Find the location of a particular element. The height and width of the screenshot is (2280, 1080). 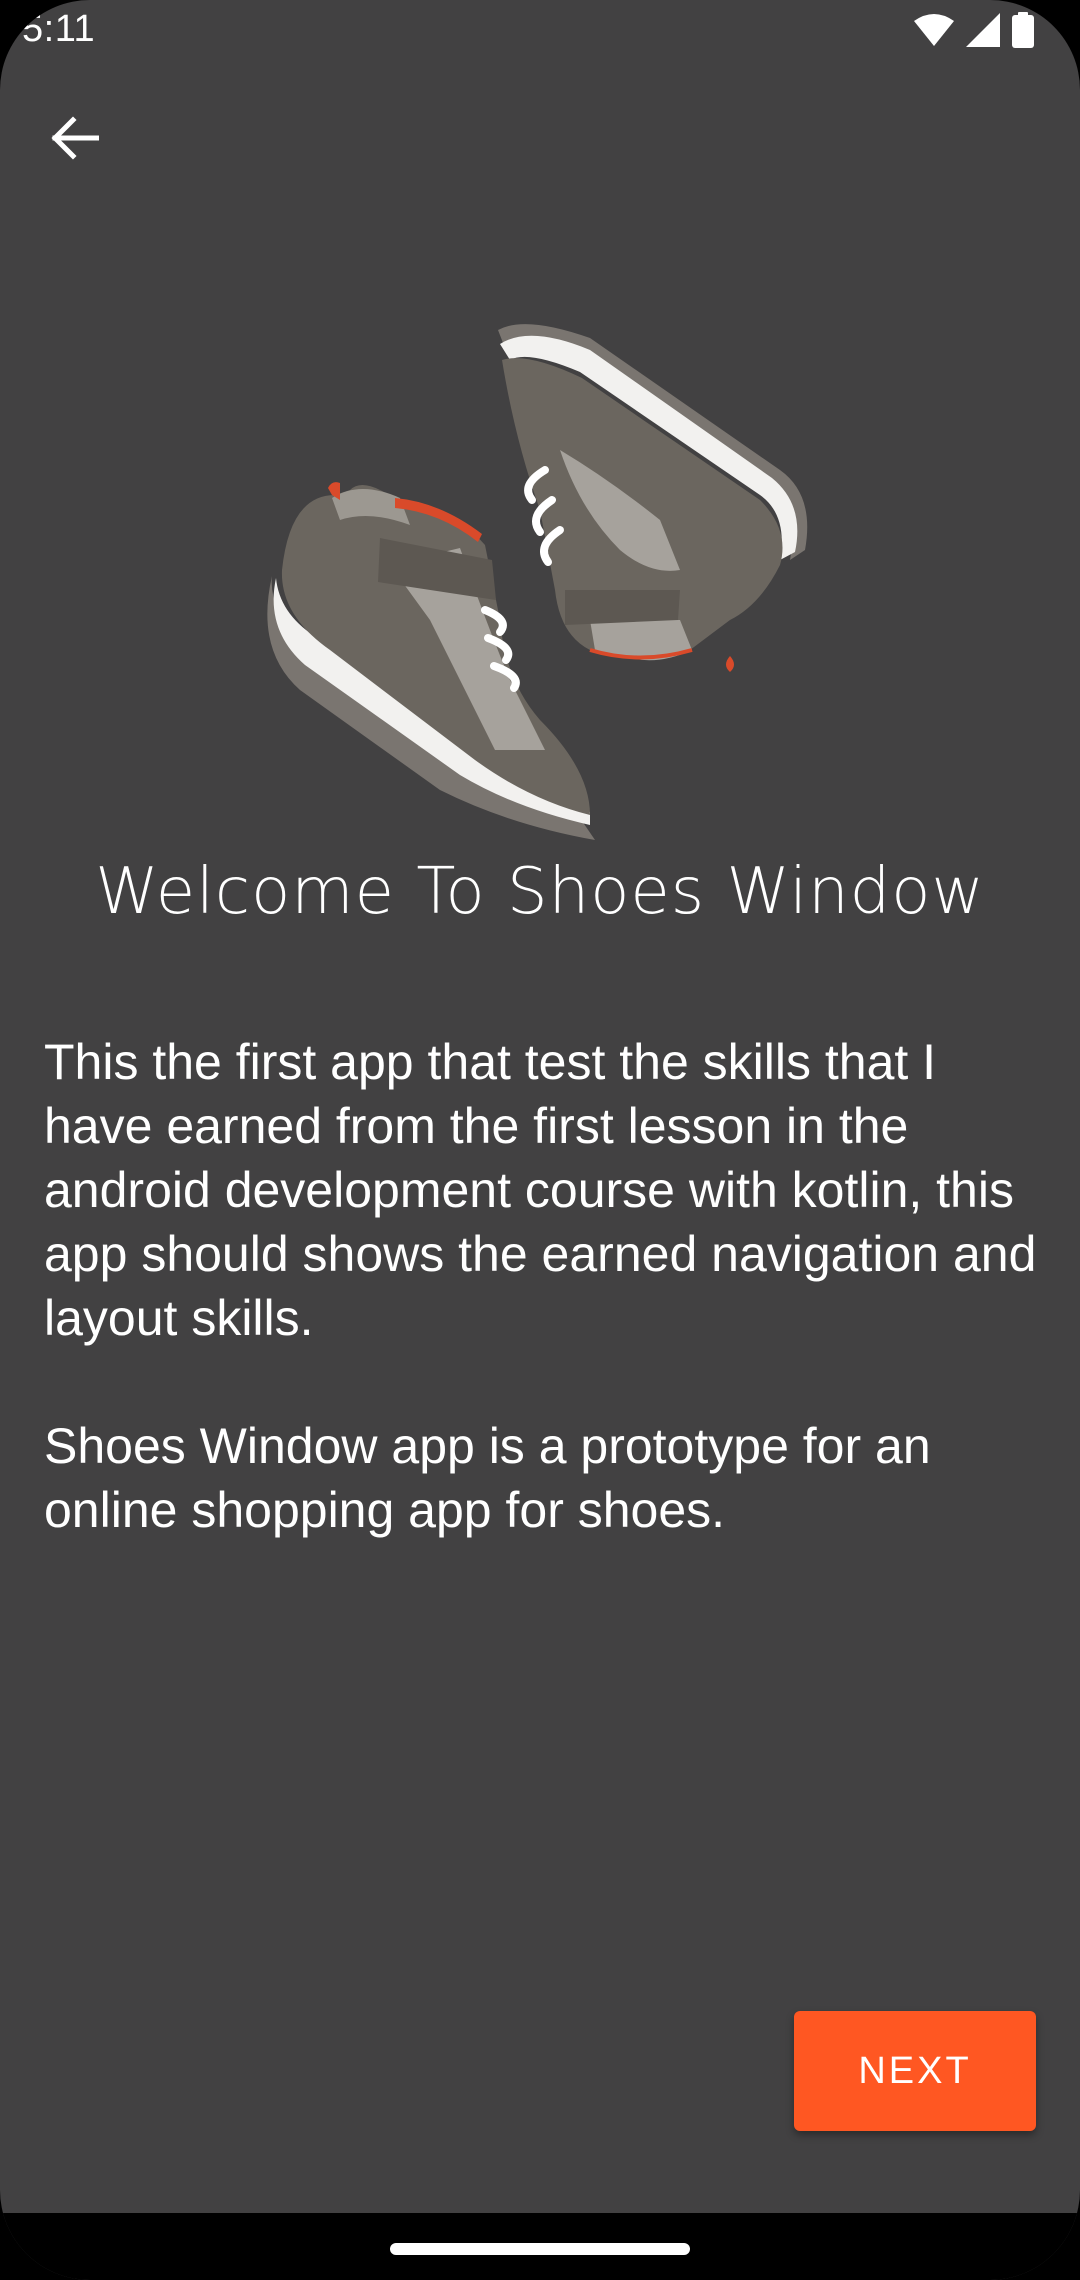

status-bar: 5:11 is located at coordinates (540, 33).